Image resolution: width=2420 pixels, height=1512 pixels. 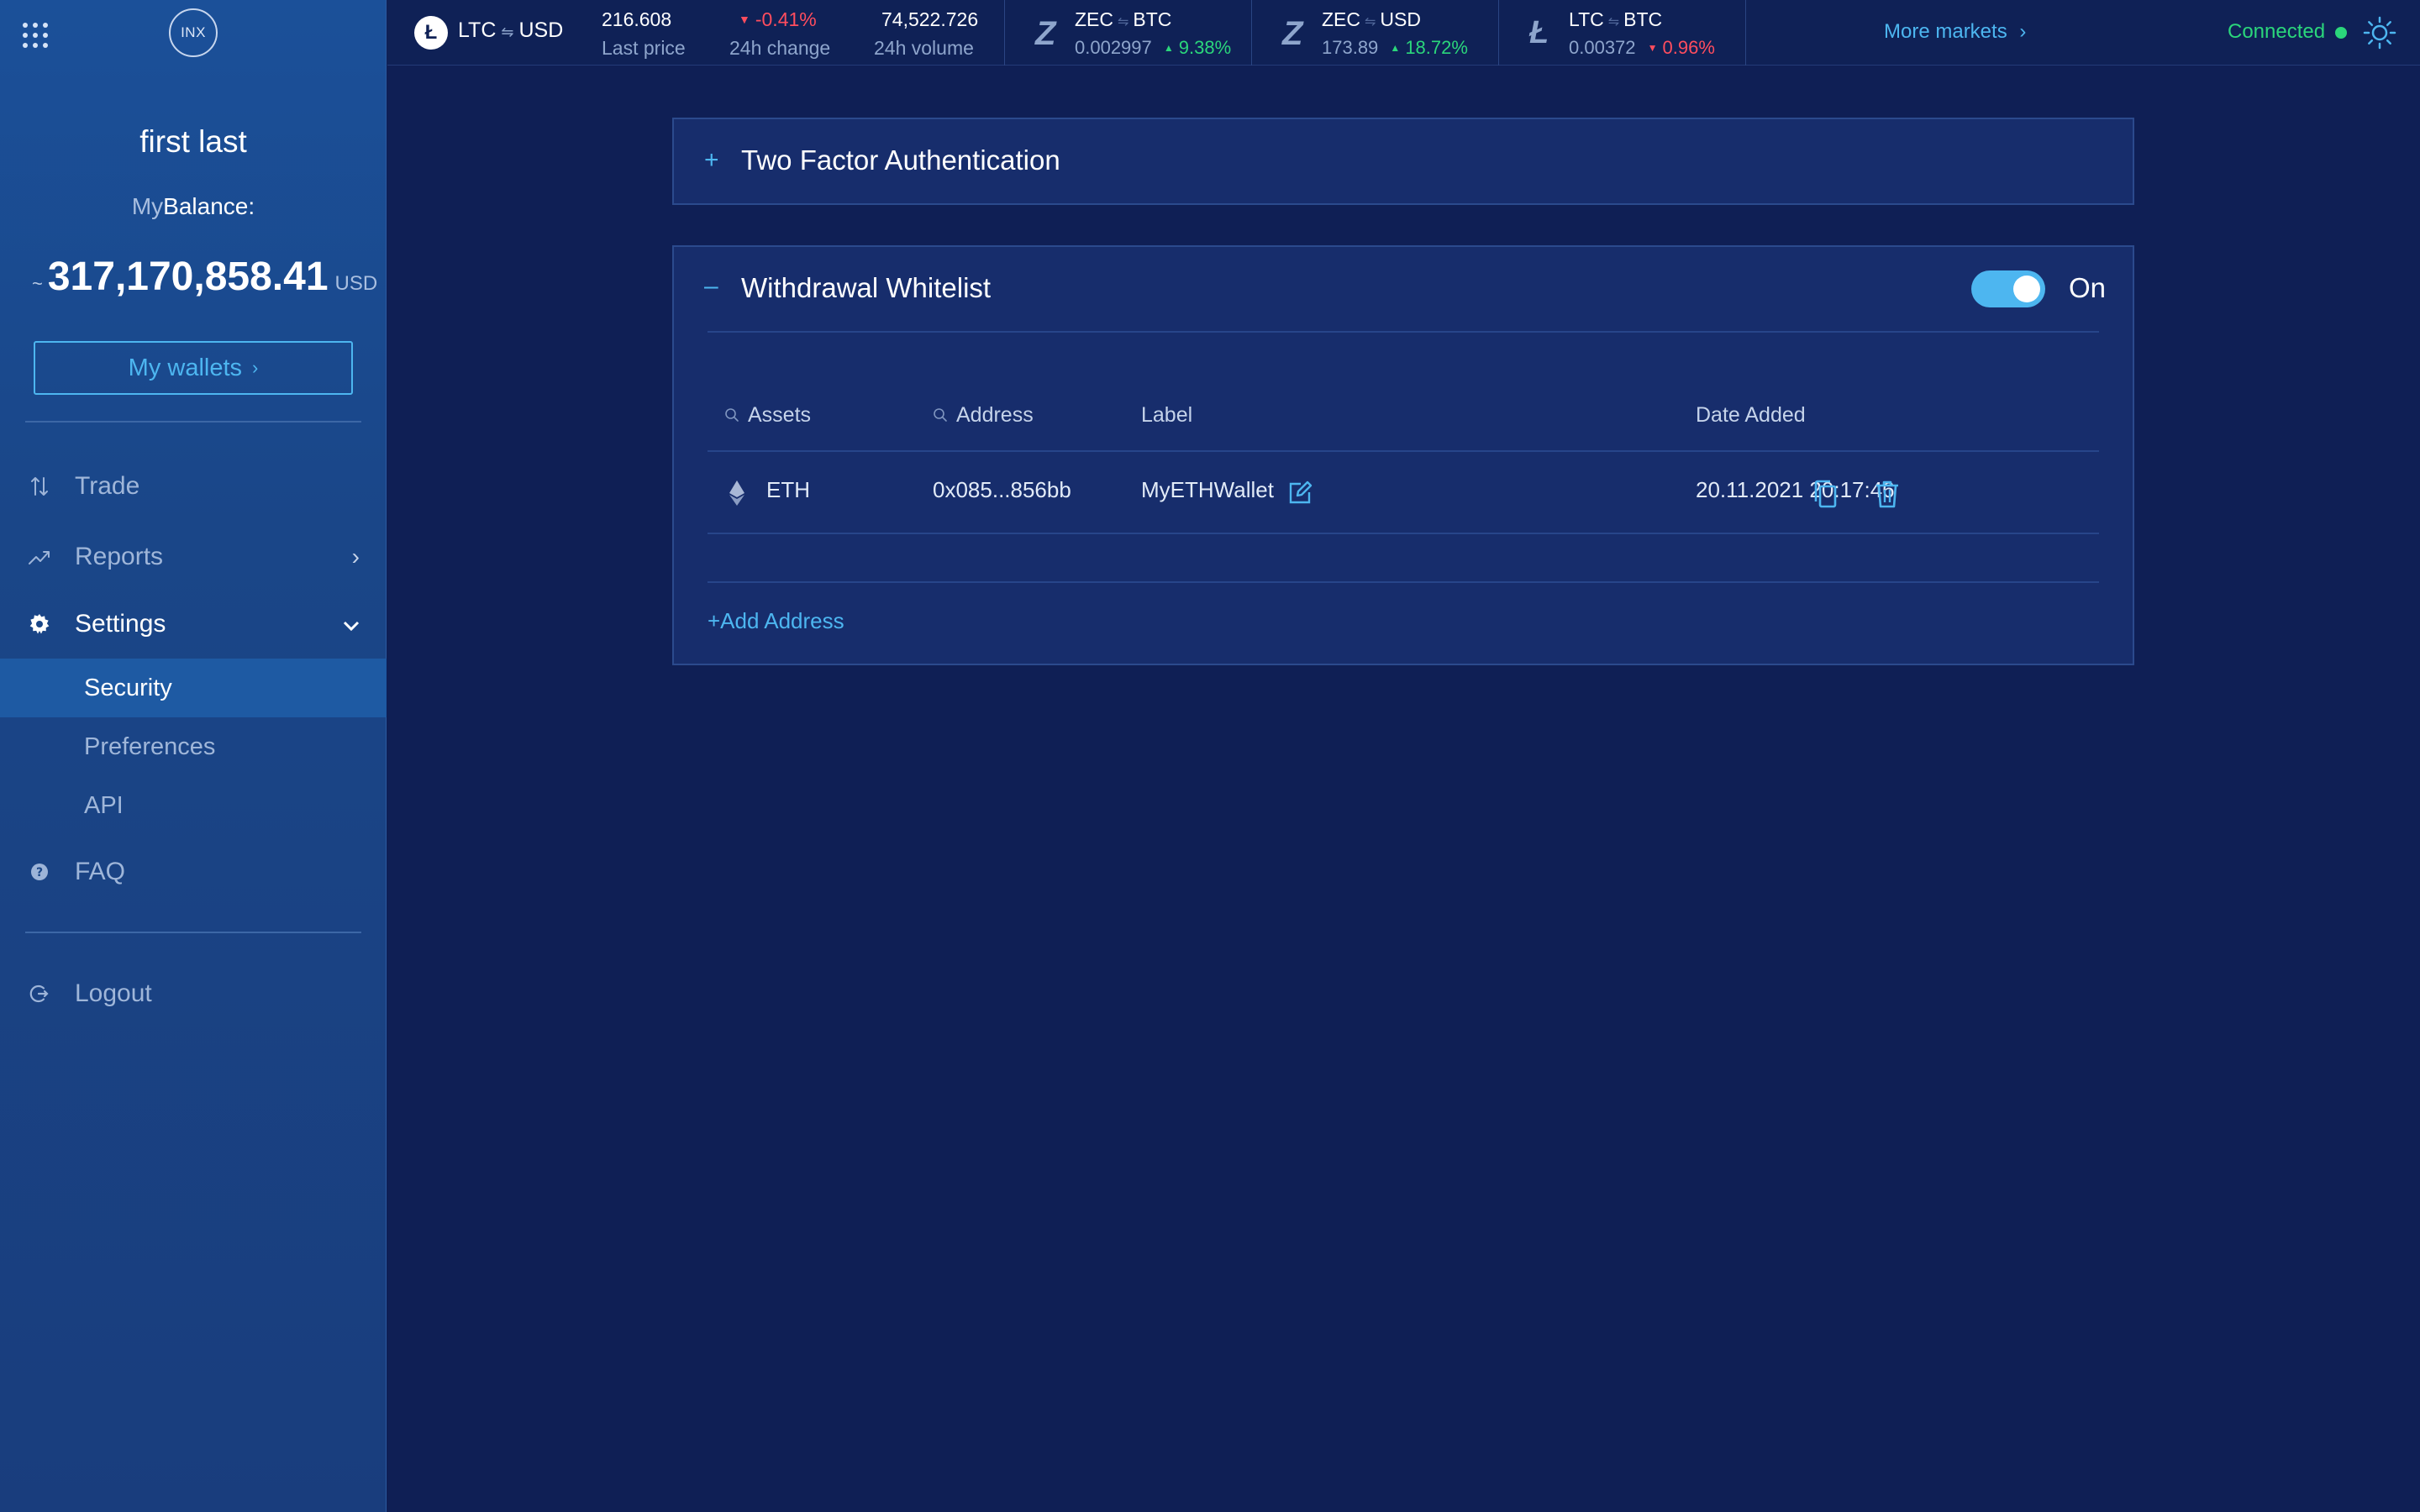 What do you see at coordinates (1887, 494) in the screenshot?
I see `trash-icon` at bounding box center [1887, 494].